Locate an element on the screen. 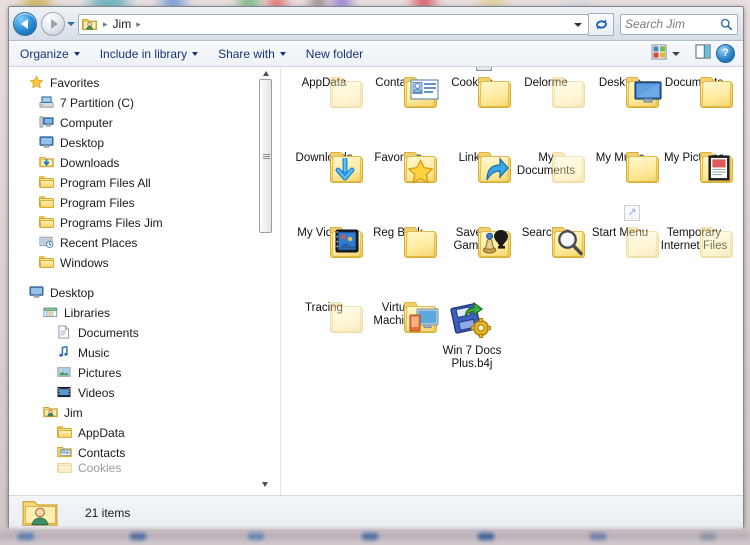 Image resolution: width=750 pixels, height=545 pixels. preview-pane-icon is located at coordinates (703, 53).